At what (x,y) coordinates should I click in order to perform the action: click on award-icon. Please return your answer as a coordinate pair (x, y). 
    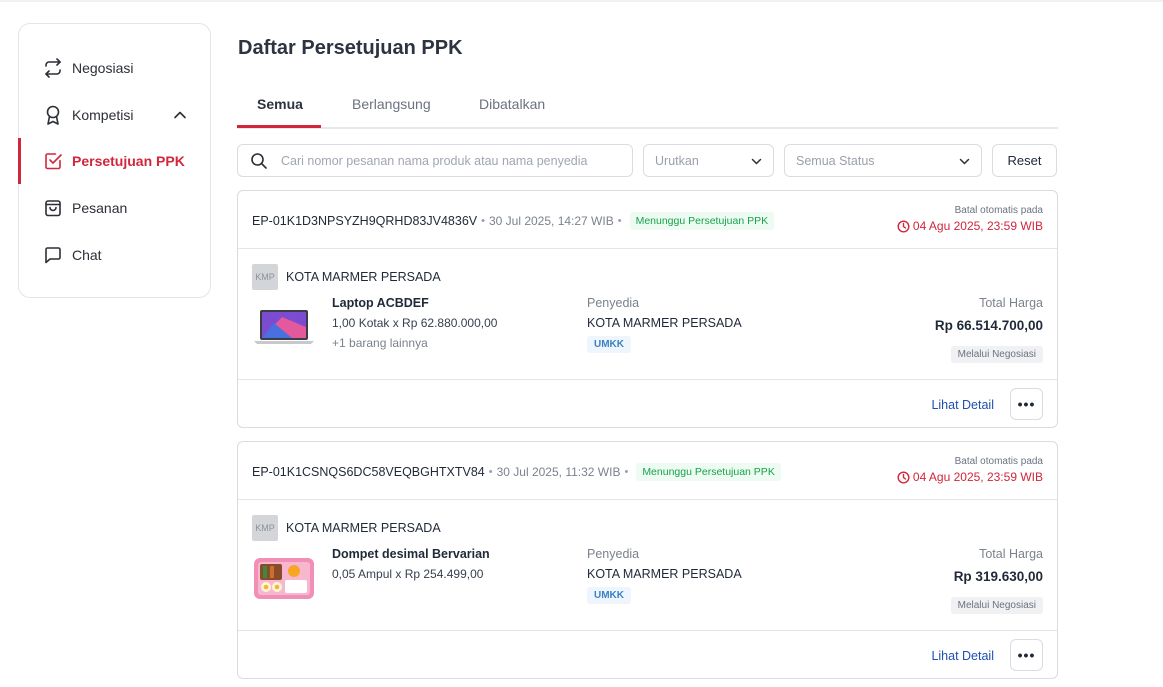
    Looking at the image, I should click on (53, 115).